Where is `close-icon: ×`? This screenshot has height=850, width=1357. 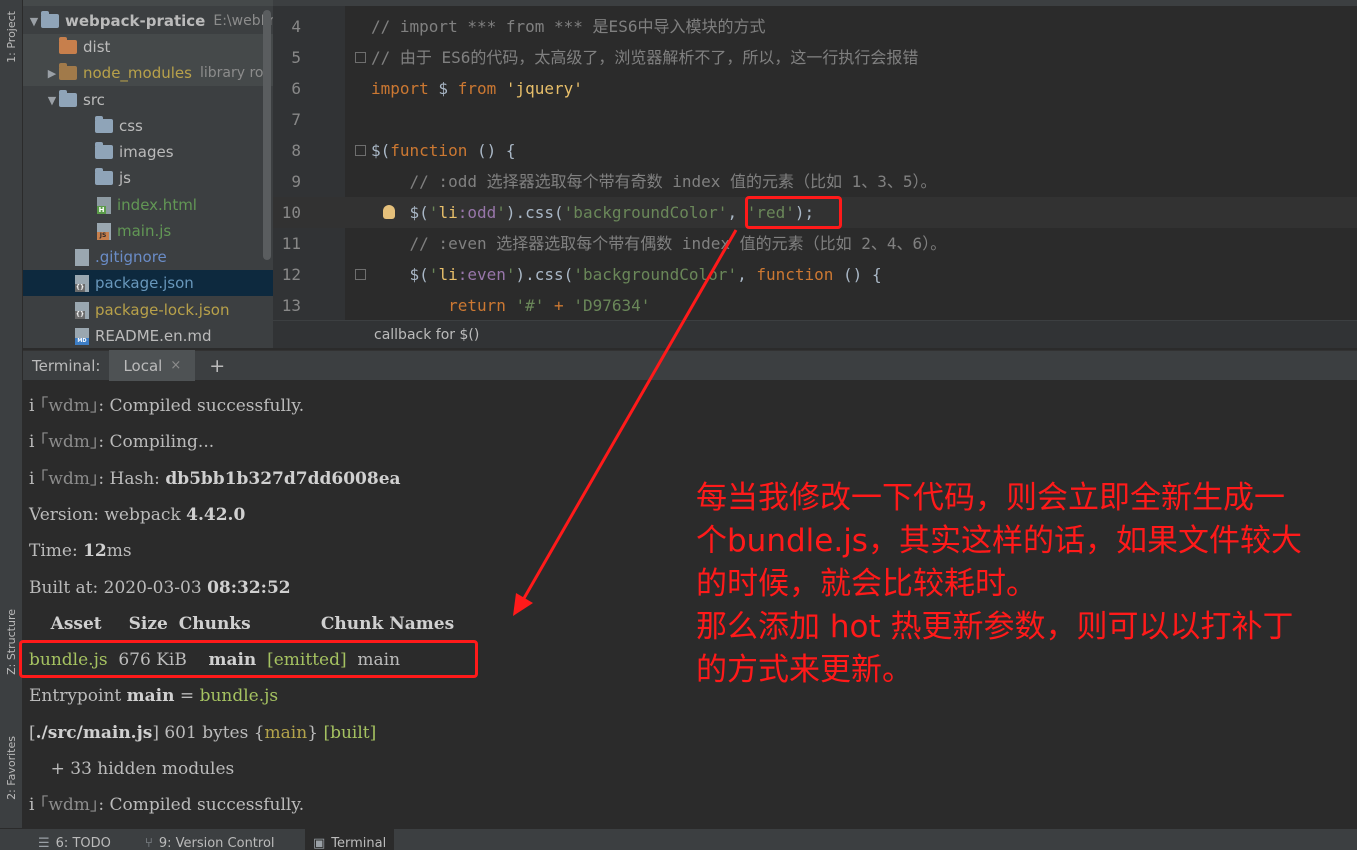
close-icon: × is located at coordinates (175, 365).